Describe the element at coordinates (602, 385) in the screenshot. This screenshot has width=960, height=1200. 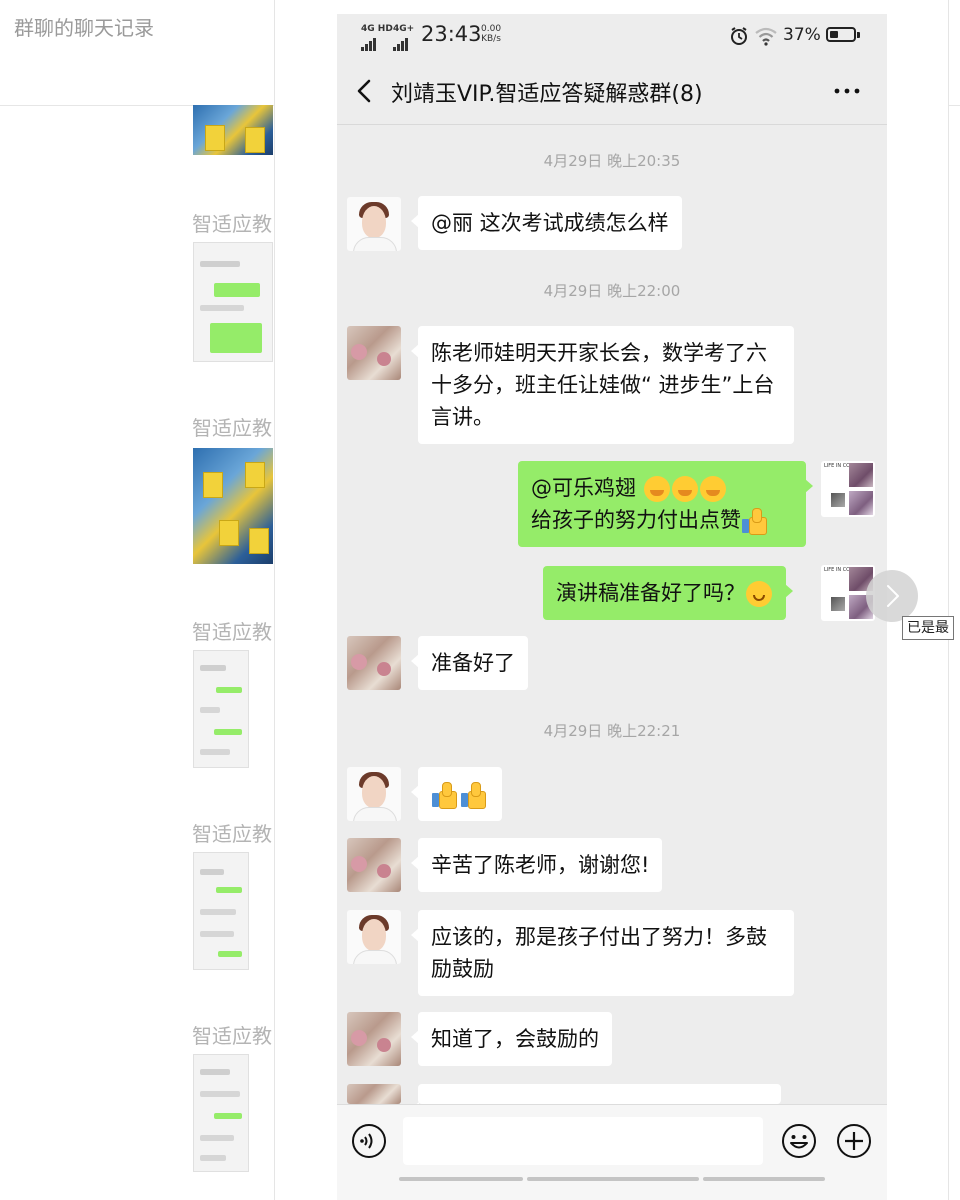
I see `message-bubble: 陈老师娃明天开家长会，数学考了六十多分，班主任让娃做“ 进步生”上台言讲。` at that location.